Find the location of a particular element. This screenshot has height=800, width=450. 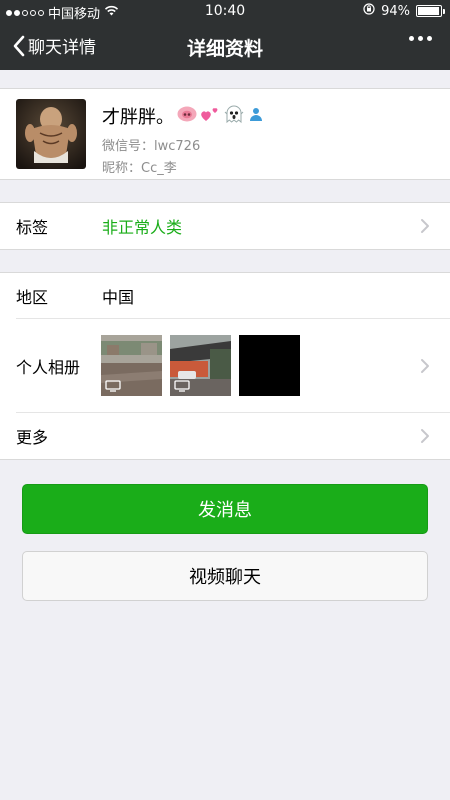

profile-name: 才胖胖。 is located at coordinates (183, 116).